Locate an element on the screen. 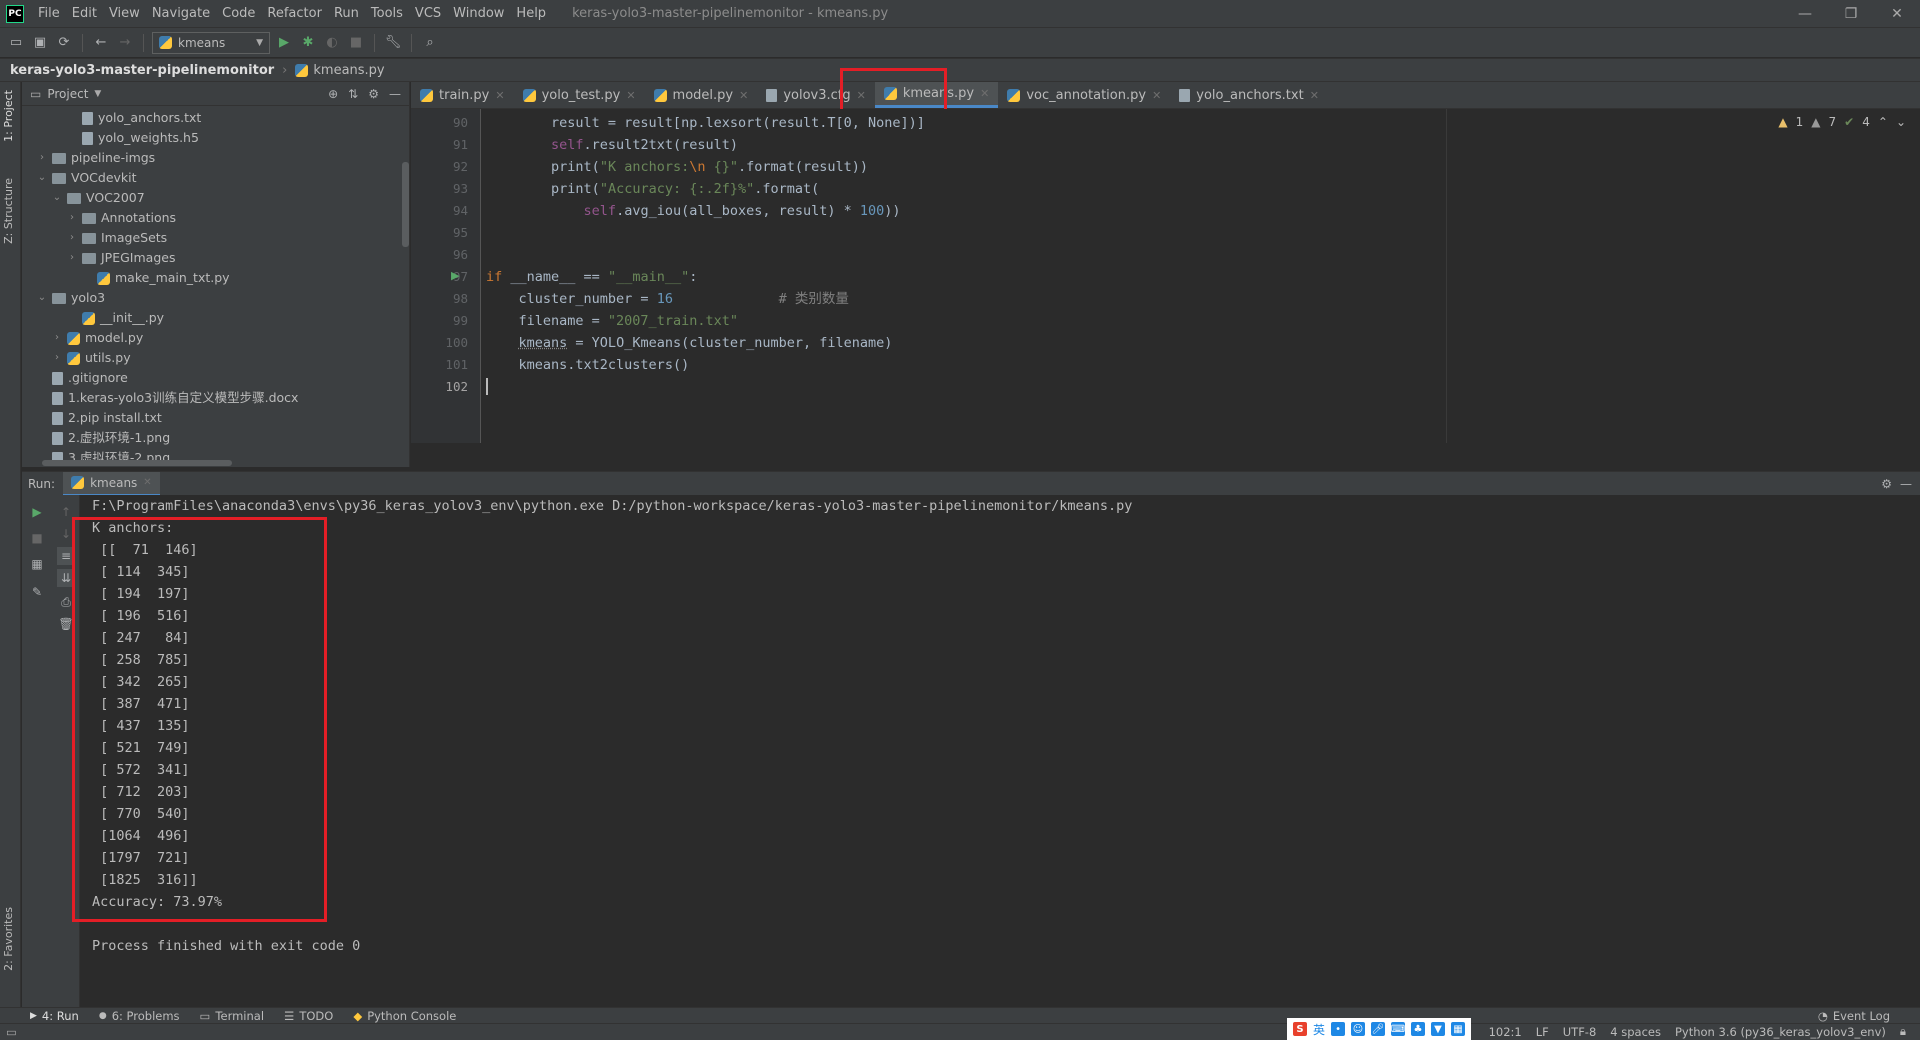 This screenshot has height=1040, width=1920. tree-file: 1.keras-yolo3训练自定义模型步骤.docx is located at coordinates (167, 398).